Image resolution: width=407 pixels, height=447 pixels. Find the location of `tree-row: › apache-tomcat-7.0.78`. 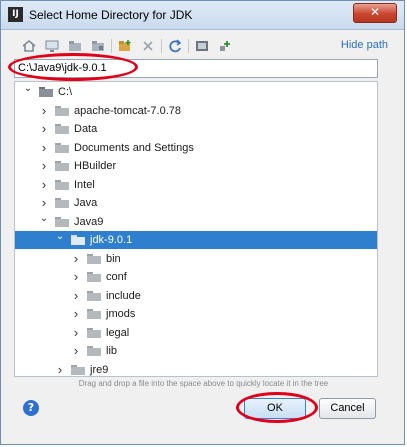

tree-row: › apache-tomcat-7.0.78 is located at coordinates (196, 111).